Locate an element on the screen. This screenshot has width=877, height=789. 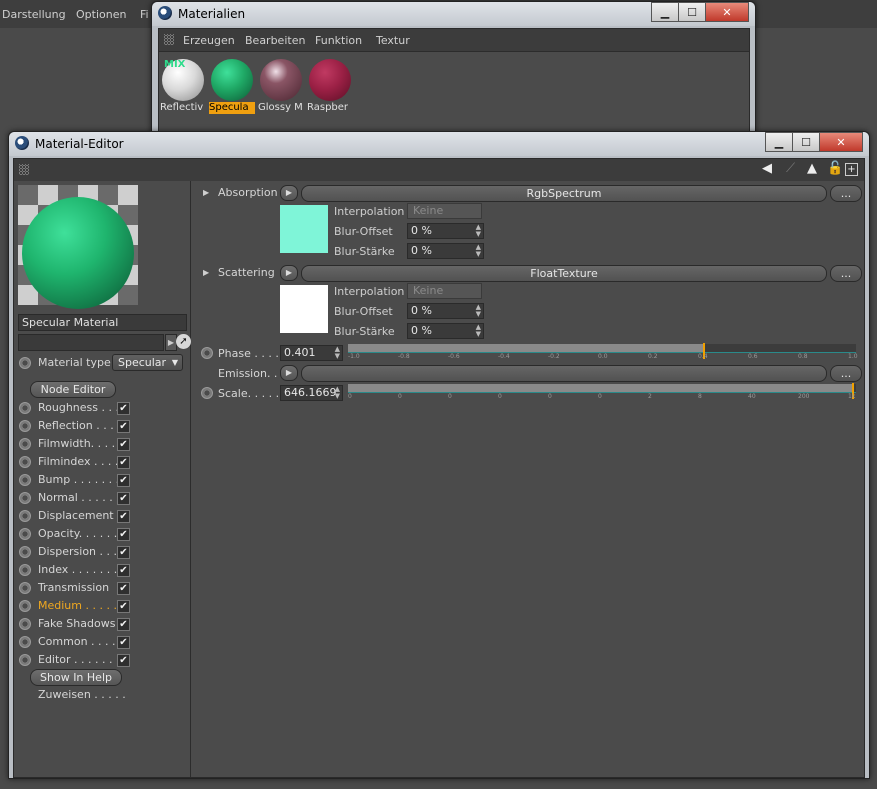
material-thumb-raspberry: Raspber is located at coordinates (330, 86).